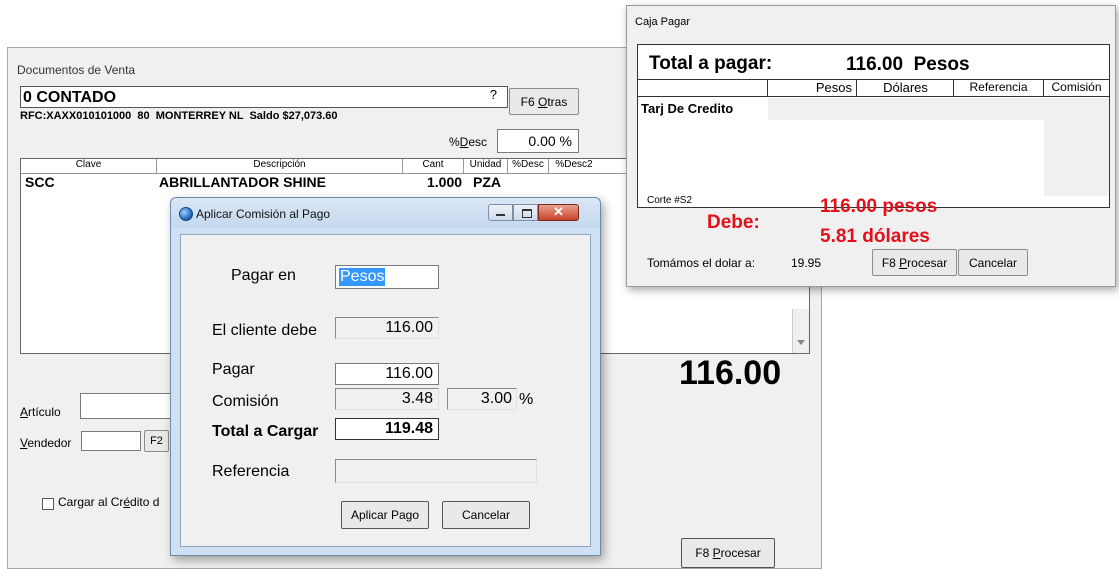 This screenshot has width=1119, height=569. I want to click on pagar-label: Pagar, so click(233, 369).